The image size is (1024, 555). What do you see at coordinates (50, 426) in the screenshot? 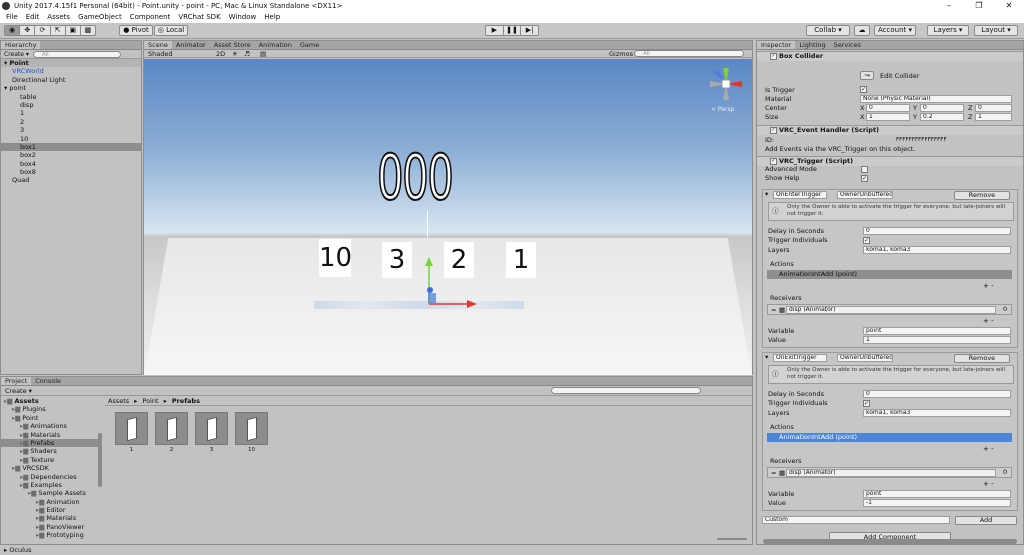
I see `project-folder: ▸▆ Animations` at bounding box center [50, 426].